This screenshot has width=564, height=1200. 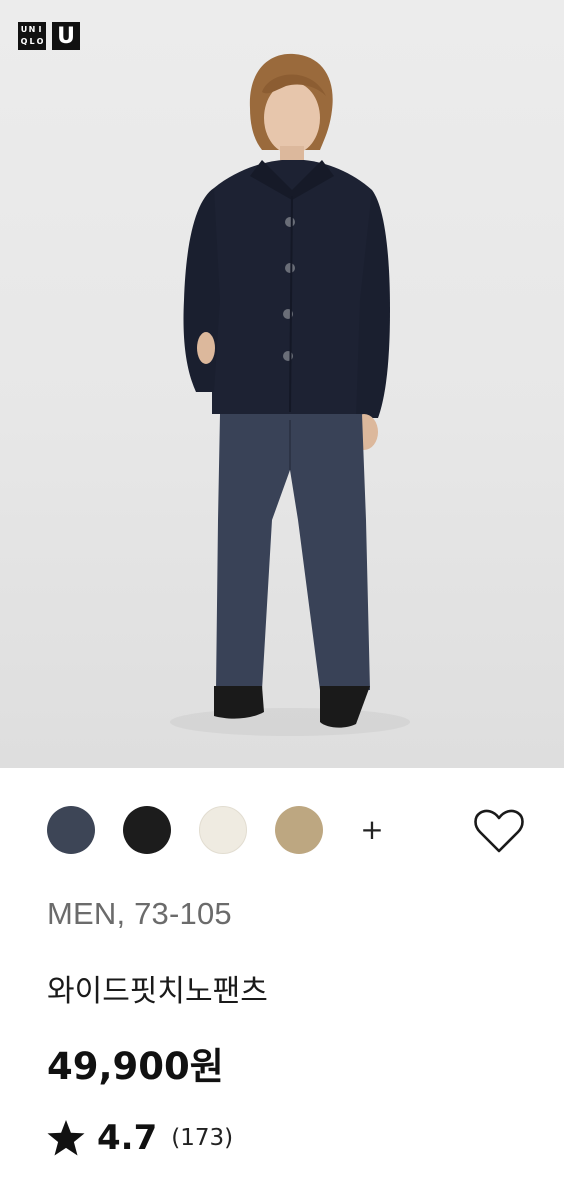 I want to click on product-price: 49,900원, so click(x=135, y=1066).